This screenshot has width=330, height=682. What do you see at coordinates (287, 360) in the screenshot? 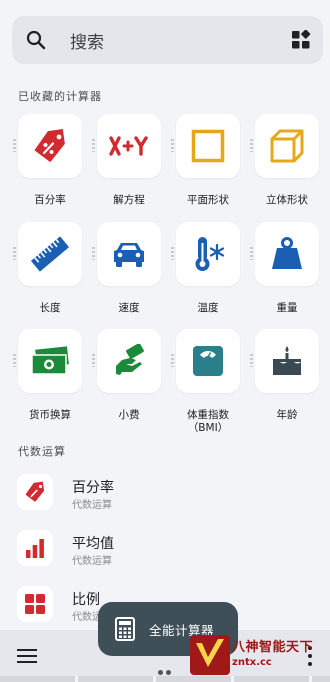
I see `birthday-cake-icon` at bounding box center [287, 360].